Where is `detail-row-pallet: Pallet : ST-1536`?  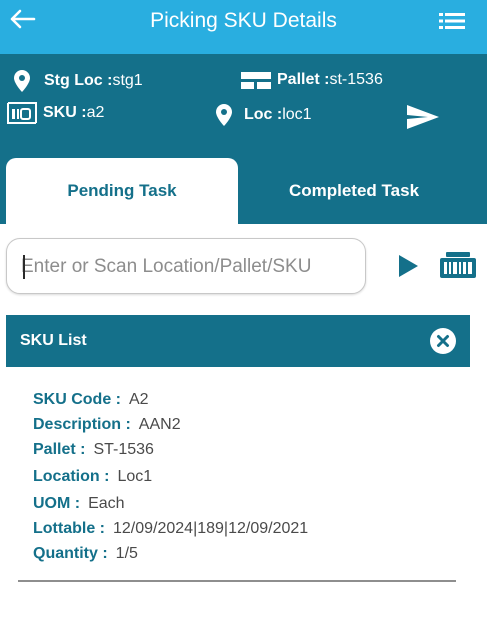 detail-row-pallet: Pallet : ST-1536 is located at coordinates (253, 453).